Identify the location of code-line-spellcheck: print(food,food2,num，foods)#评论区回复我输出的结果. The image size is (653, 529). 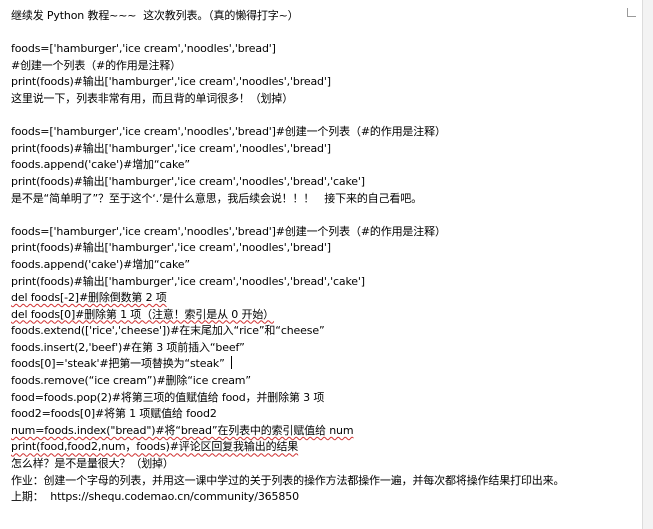
(155, 447).